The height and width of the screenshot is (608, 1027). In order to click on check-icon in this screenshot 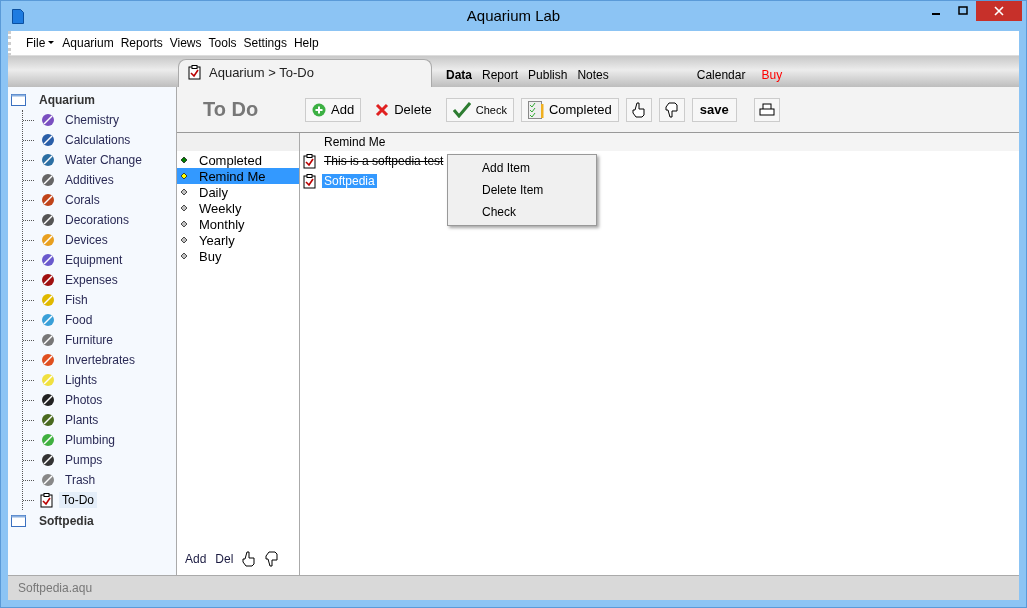, I will do `click(461, 109)`.